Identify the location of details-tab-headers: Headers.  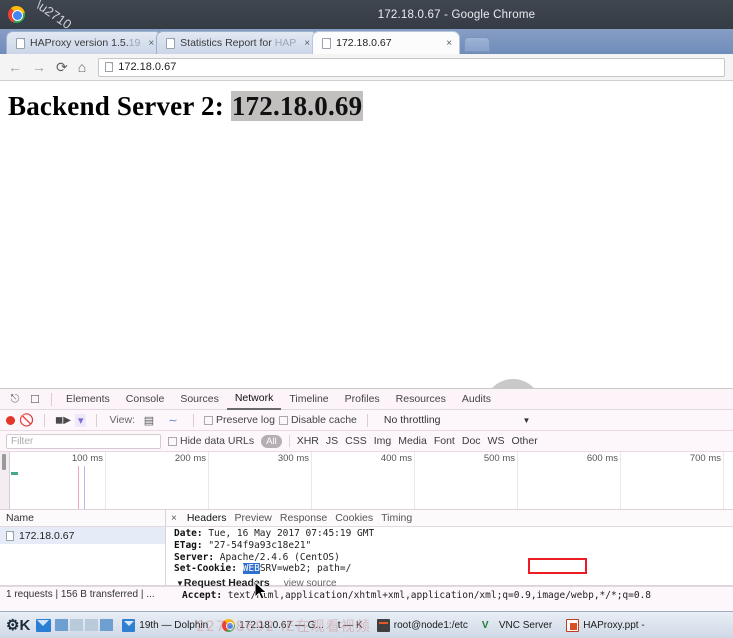
(206, 518).